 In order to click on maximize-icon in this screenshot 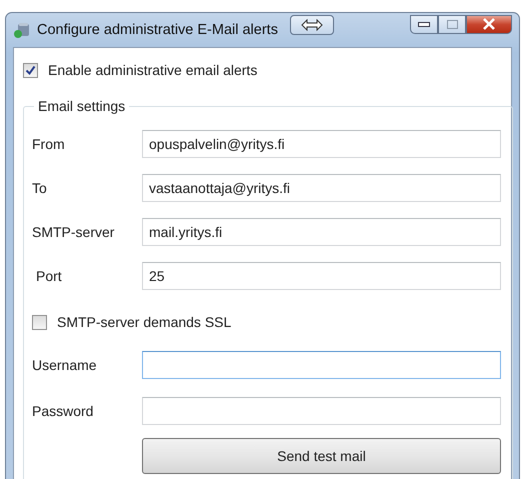, I will do `click(452, 24)`.